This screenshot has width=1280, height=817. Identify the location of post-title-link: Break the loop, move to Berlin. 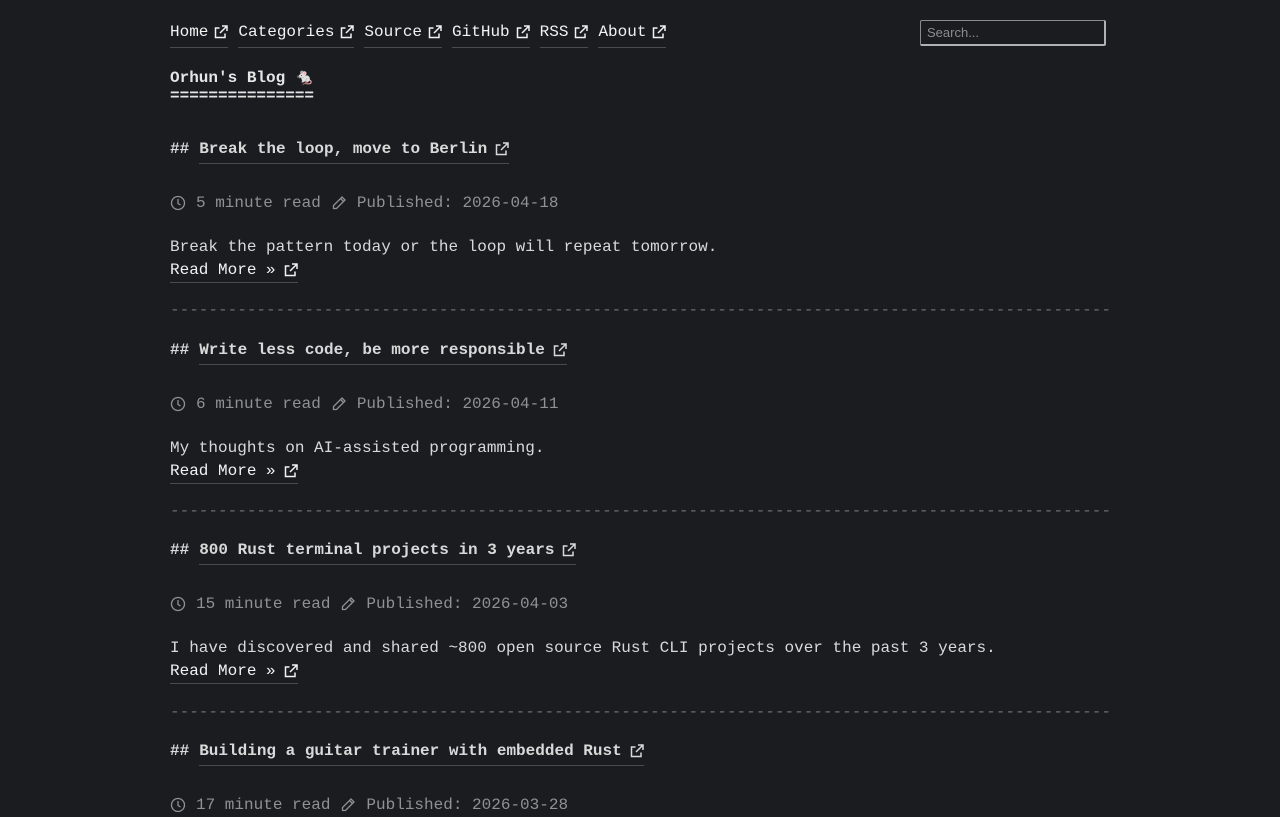
(354, 150).